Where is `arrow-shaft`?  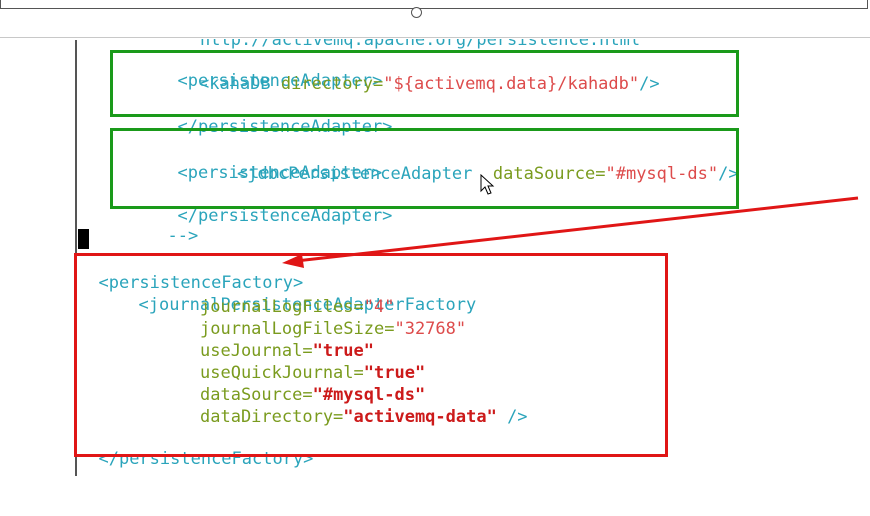 arrow-shaft is located at coordinates (577, 229).